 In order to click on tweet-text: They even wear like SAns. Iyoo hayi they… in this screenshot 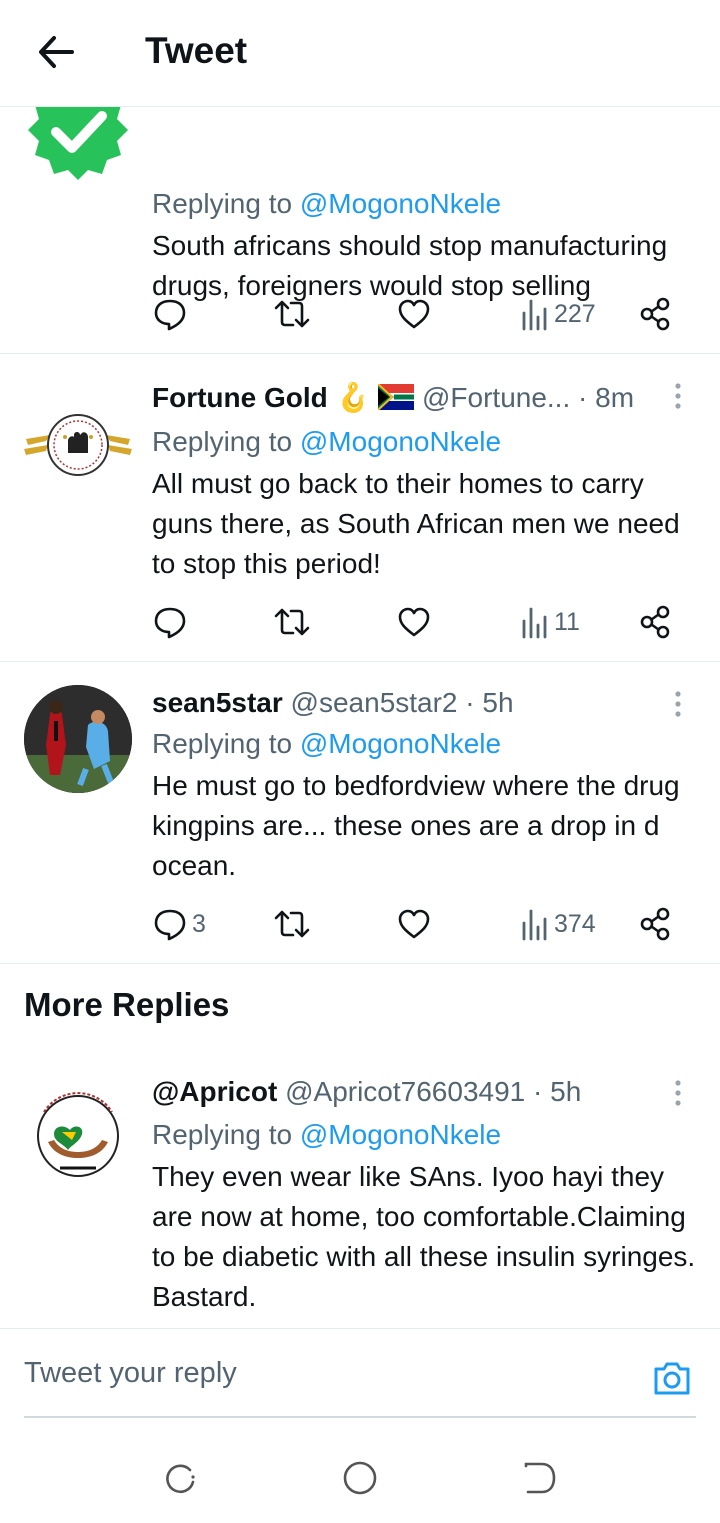, I will do `click(424, 1236)`.